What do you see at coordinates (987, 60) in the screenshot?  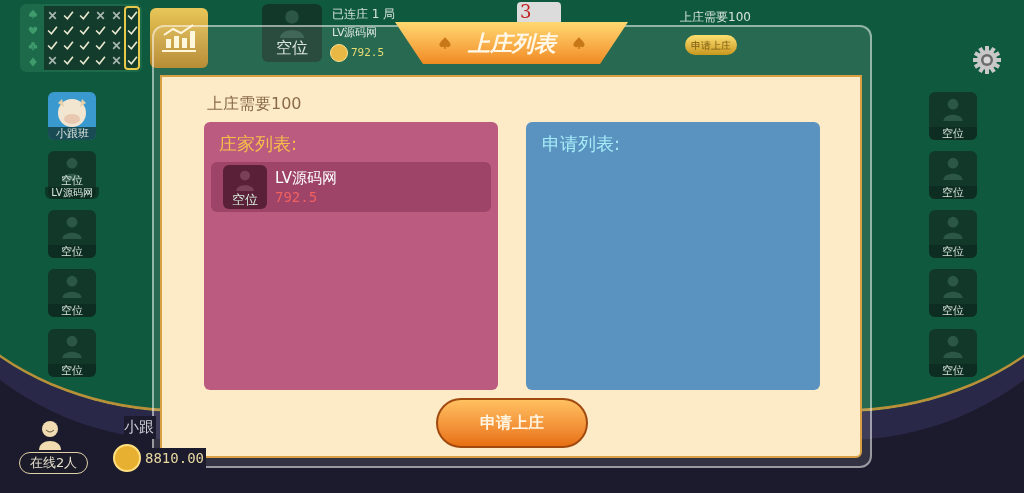 I see `settings-icon` at bounding box center [987, 60].